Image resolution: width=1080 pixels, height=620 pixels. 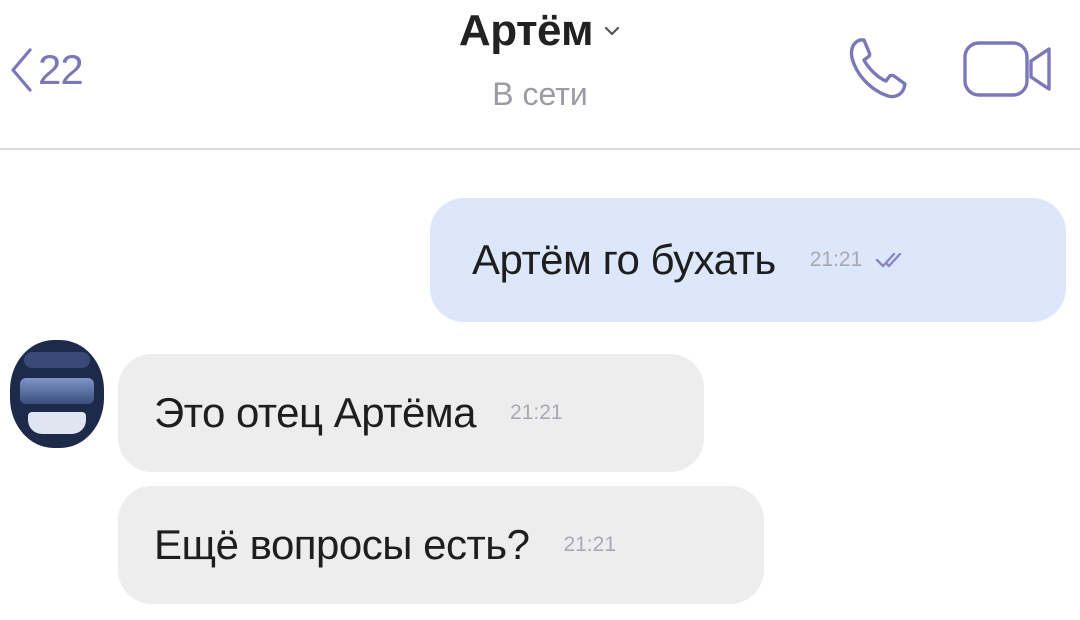 I want to click on video-call-button, so click(x=1010, y=68).